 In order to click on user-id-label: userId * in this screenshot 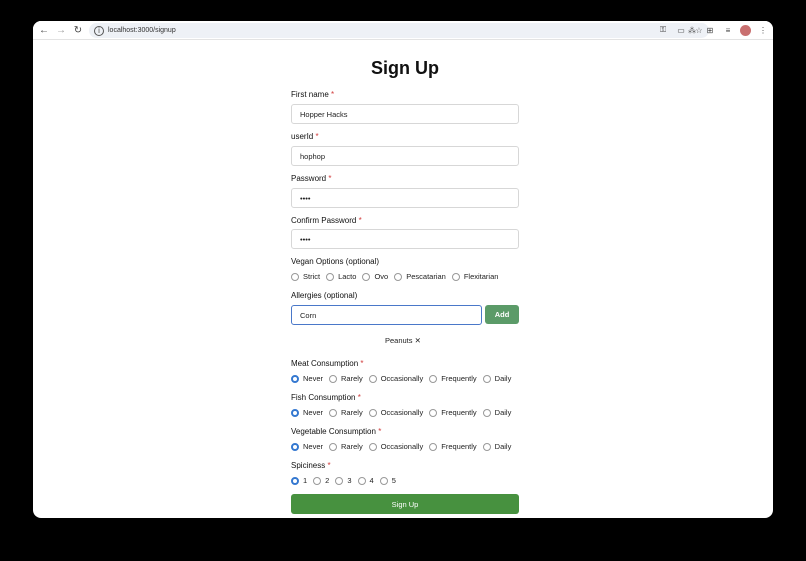, I will do `click(305, 136)`.